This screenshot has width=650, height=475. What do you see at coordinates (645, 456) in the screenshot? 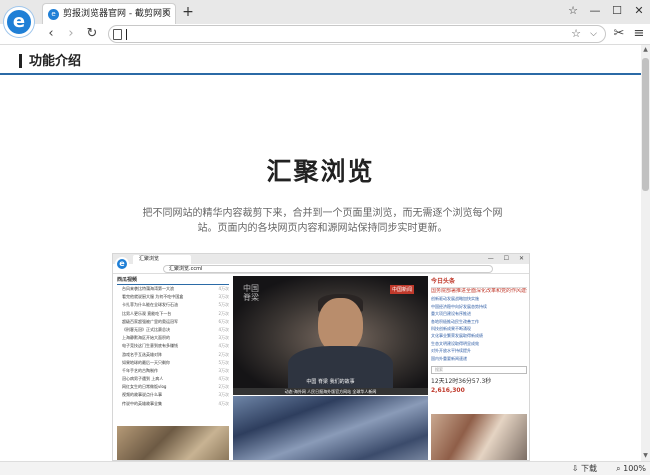
I see `scroll-down-icon: ▼` at bounding box center [645, 456].